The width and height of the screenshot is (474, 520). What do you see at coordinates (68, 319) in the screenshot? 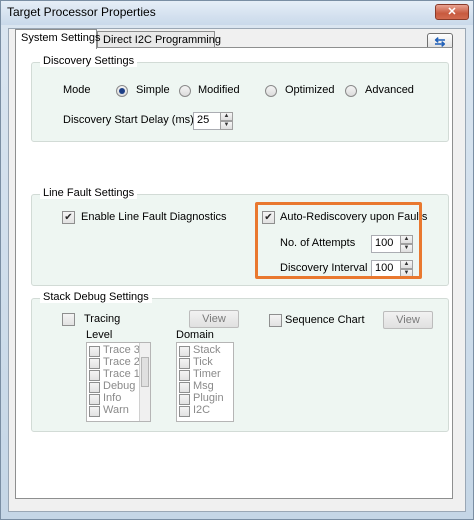
I see `tracing-checkbox` at bounding box center [68, 319].